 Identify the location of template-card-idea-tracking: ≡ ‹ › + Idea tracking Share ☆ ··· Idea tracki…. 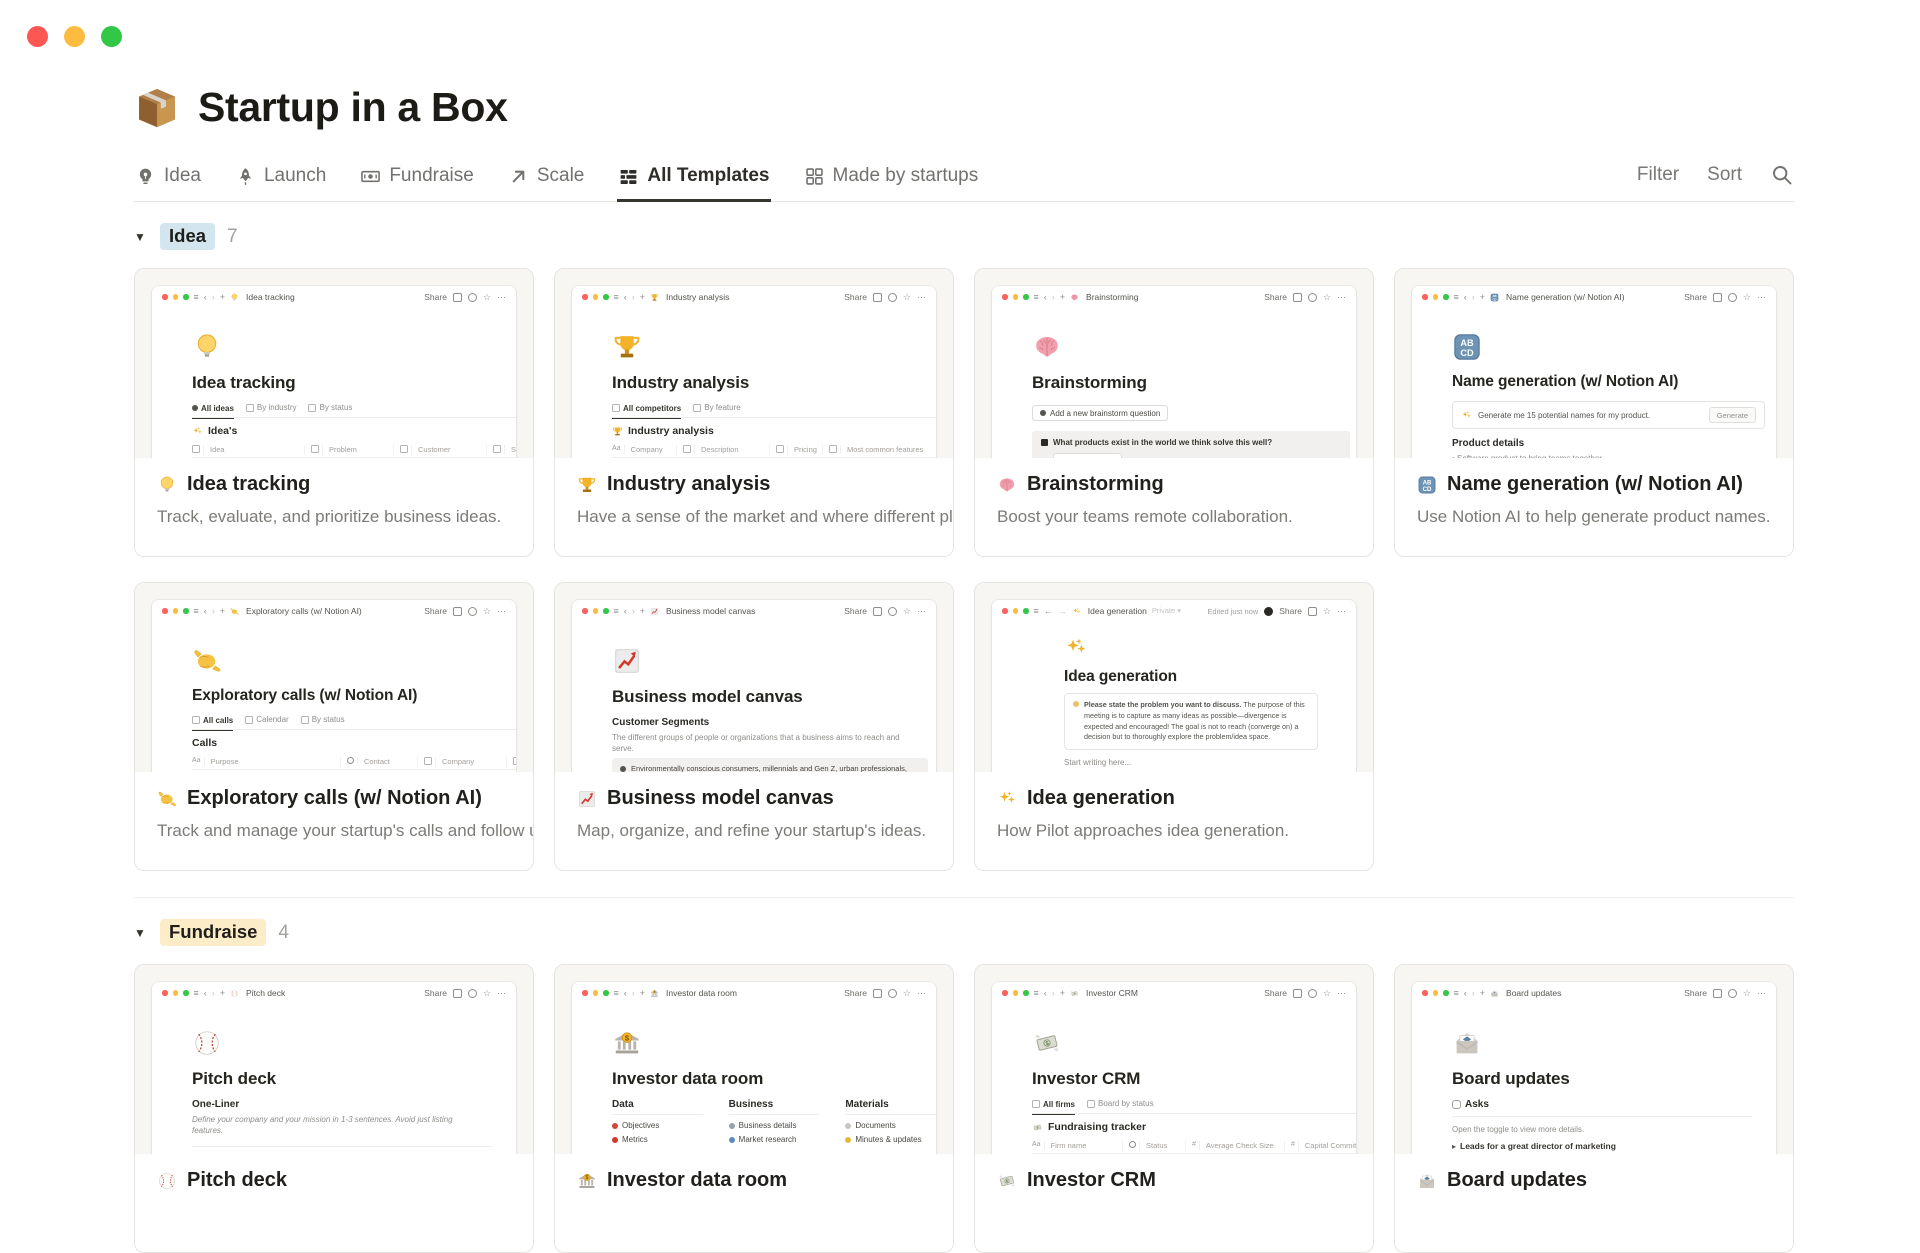
(334, 412).